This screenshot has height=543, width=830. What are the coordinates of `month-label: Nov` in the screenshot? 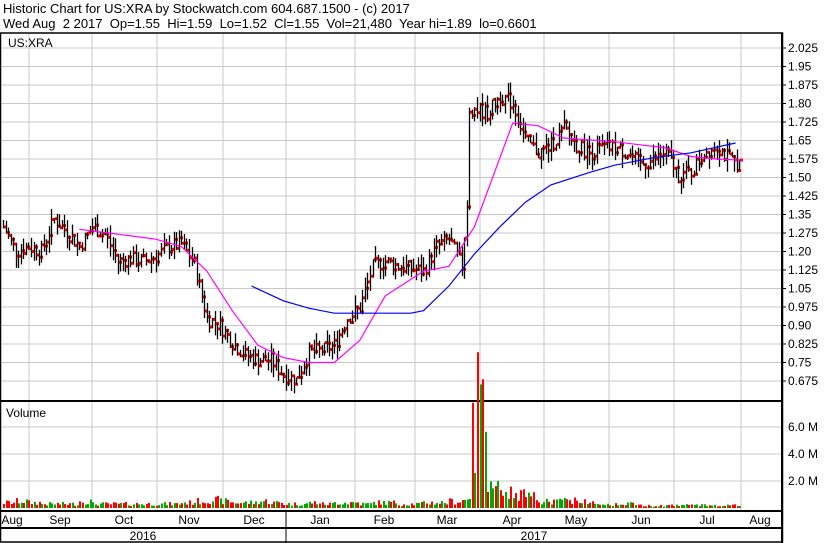 It's located at (188, 520).